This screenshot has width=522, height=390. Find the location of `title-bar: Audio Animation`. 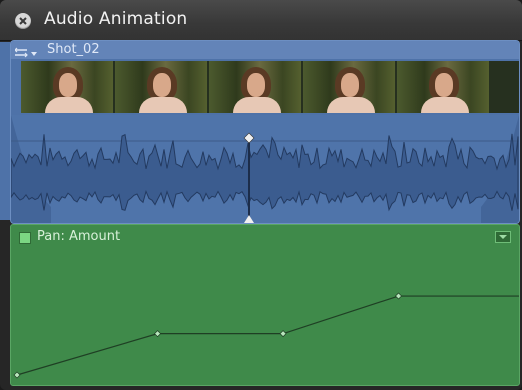

title-bar: Audio Animation is located at coordinates (261, 20).